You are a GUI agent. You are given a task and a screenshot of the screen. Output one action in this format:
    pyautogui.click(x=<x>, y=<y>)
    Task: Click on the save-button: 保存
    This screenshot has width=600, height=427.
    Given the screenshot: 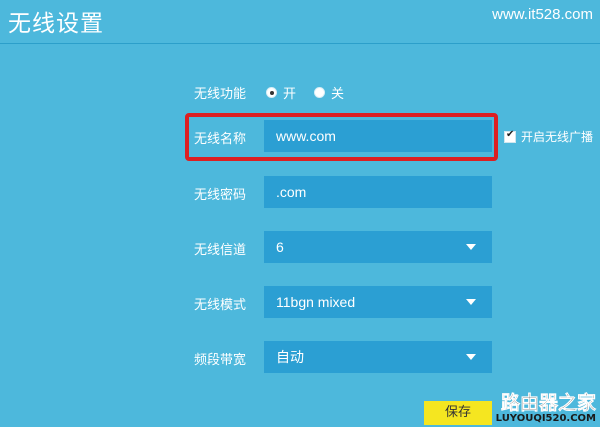 What is the action you would take?
    pyautogui.click(x=458, y=413)
    